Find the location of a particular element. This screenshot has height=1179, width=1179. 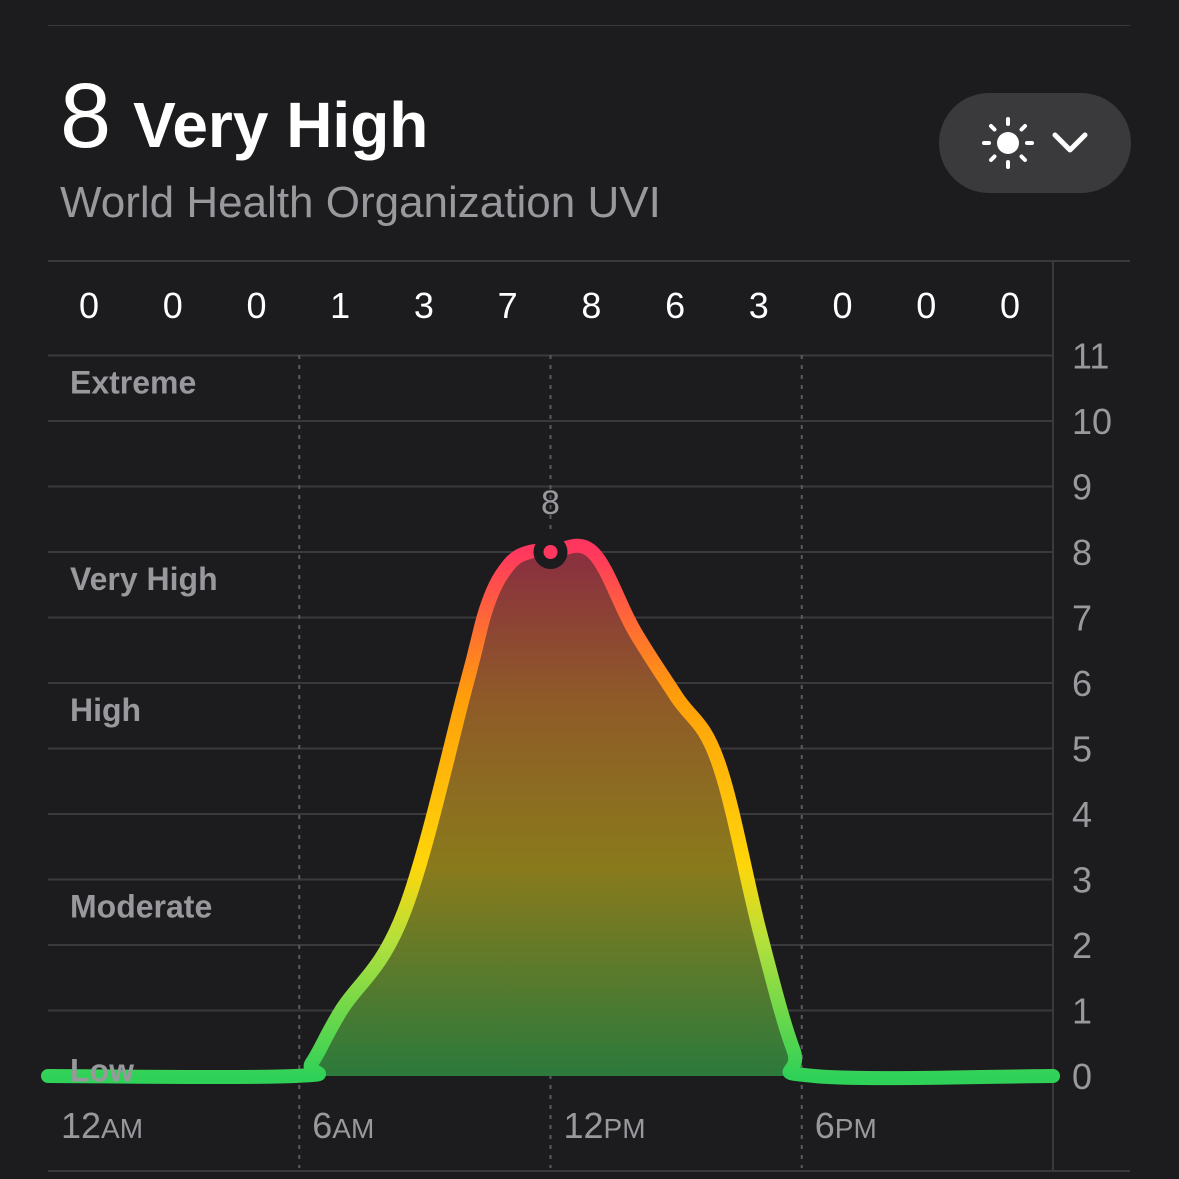

y-tick-label: 10 is located at coordinates (1092, 421).